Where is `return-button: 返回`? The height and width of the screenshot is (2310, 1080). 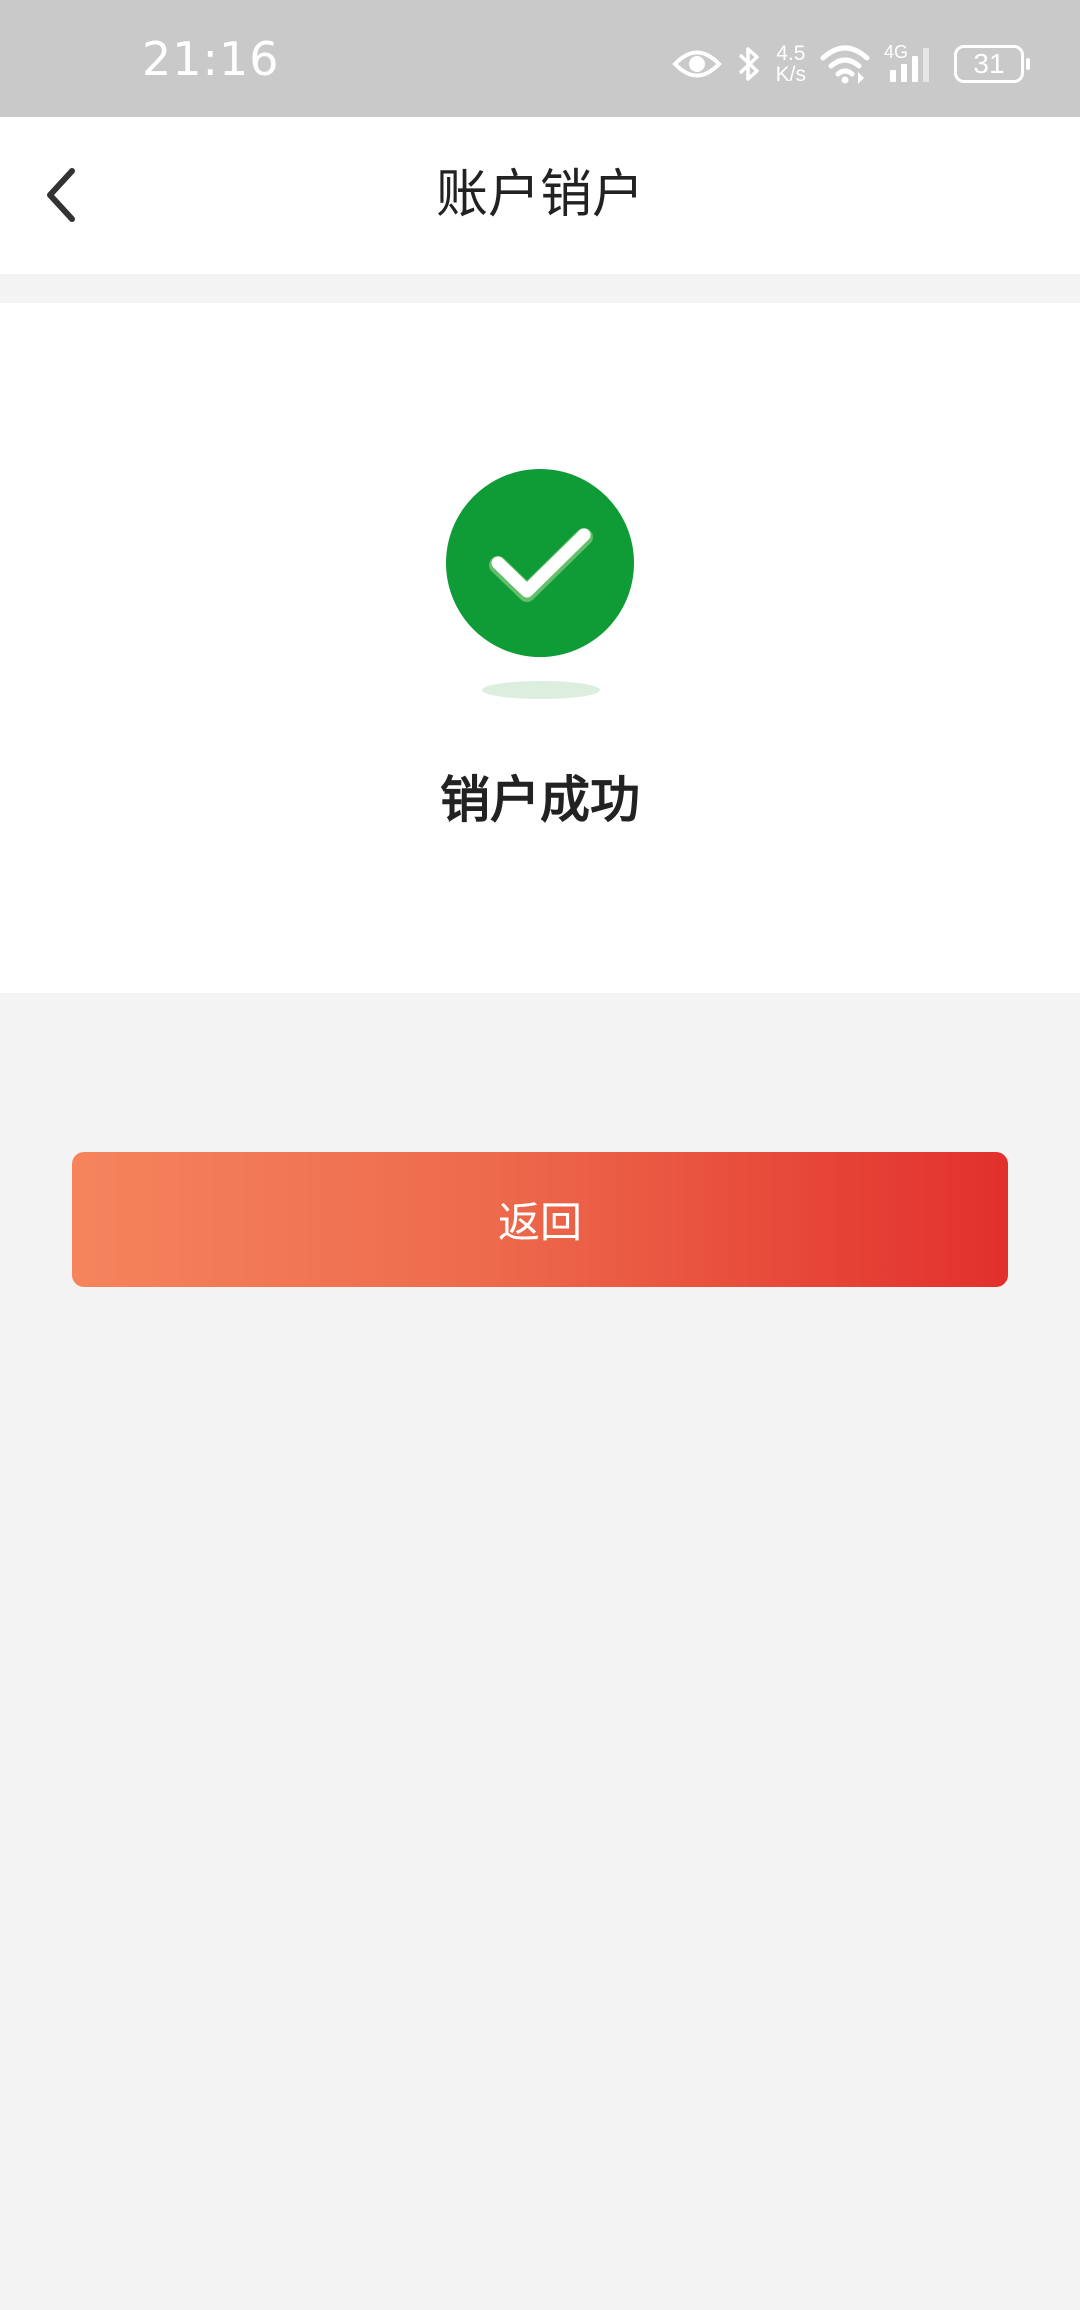 return-button: 返回 is located at coordinates (540, 1219).